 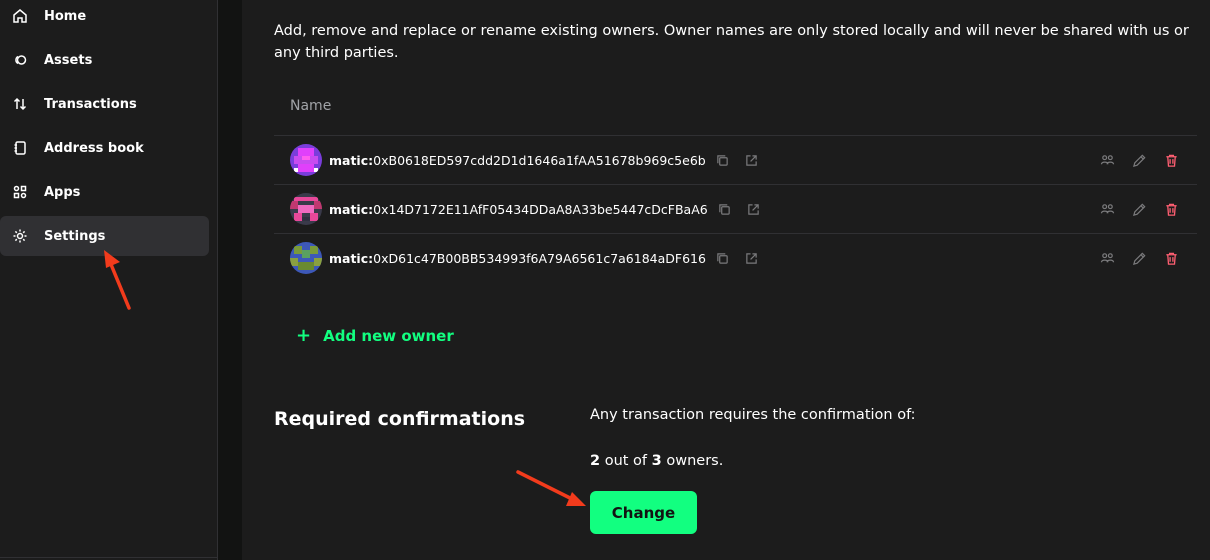 What do you see at coordinates (62, 192) in the screenshot?
I see `sidebar-item-label: Apps` at bounding box center [62, 192].